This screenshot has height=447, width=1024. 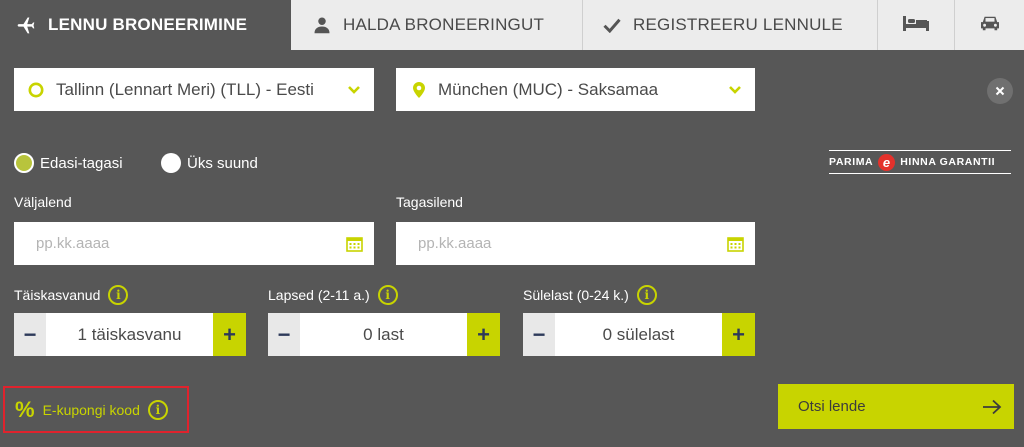 I want to click on origin-circle-icon, so click(x=36, y=90).